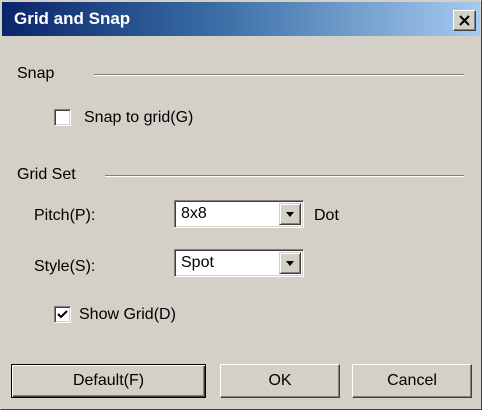  What do you see at coordinates (239, 214) in the screenshot?
I see `pitch-select: 8x8` at bounding box center [239, 214].